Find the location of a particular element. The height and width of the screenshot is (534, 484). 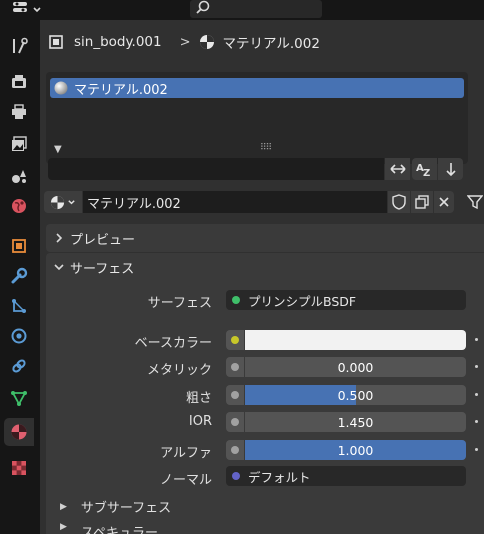

chevron-right-icon is located at coordinates (59, 238).